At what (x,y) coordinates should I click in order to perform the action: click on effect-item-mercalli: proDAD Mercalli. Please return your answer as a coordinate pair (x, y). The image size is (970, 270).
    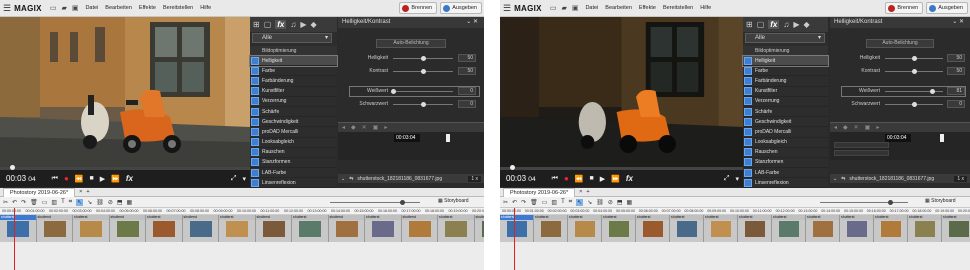
    Looking at the image, I should click on (293, 132).